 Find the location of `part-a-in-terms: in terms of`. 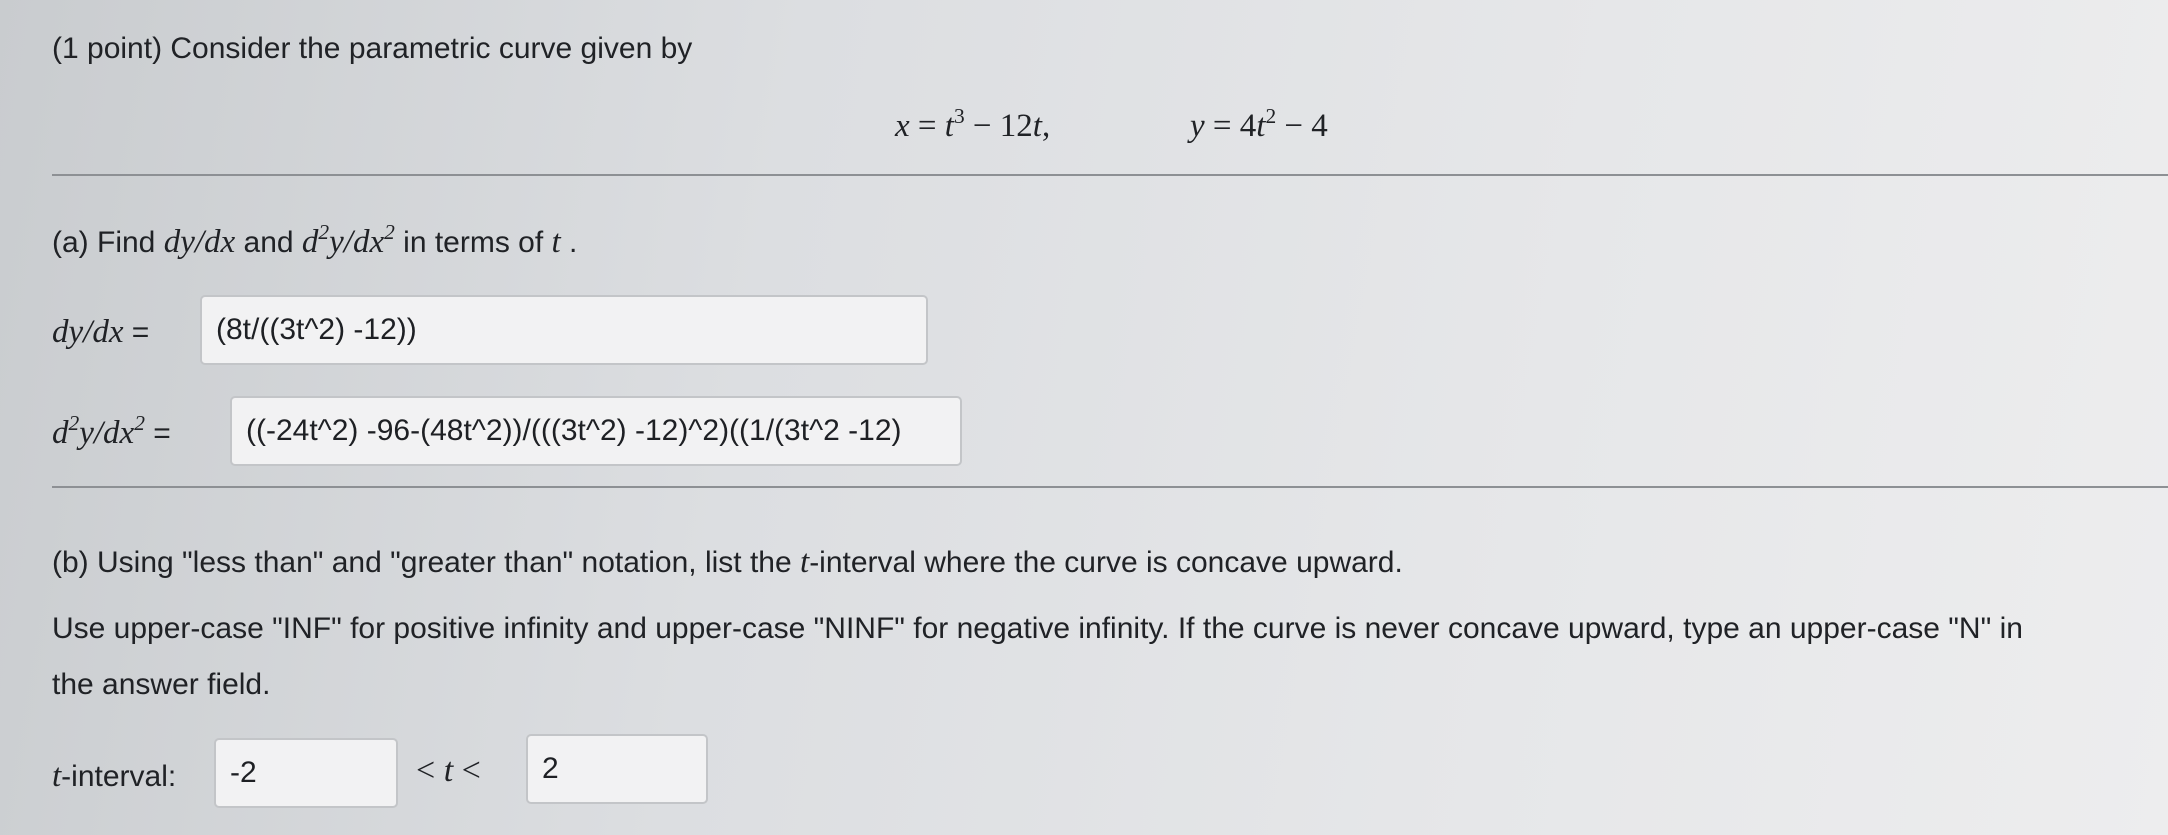

part-a-in-terms: in terms of is located at coordinates (473, 242).